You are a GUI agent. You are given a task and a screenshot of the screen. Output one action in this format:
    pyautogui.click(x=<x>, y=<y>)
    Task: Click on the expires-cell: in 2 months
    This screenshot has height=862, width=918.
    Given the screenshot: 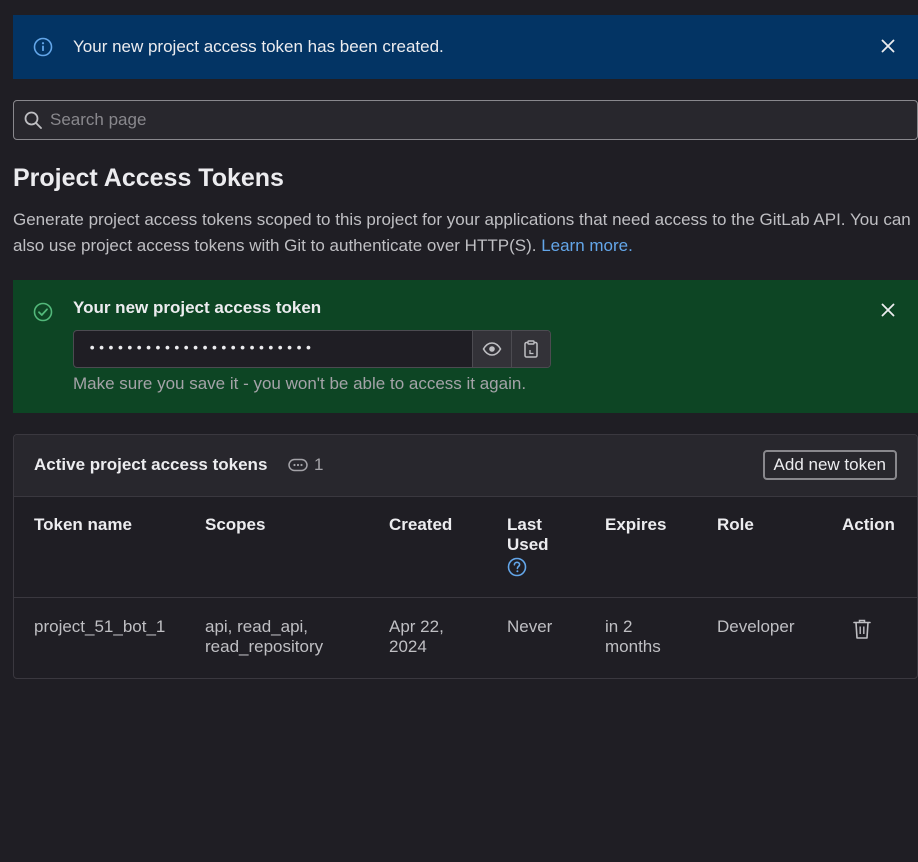 What is the action you would take?
    pyautogui.click(x=633, y=637)
    